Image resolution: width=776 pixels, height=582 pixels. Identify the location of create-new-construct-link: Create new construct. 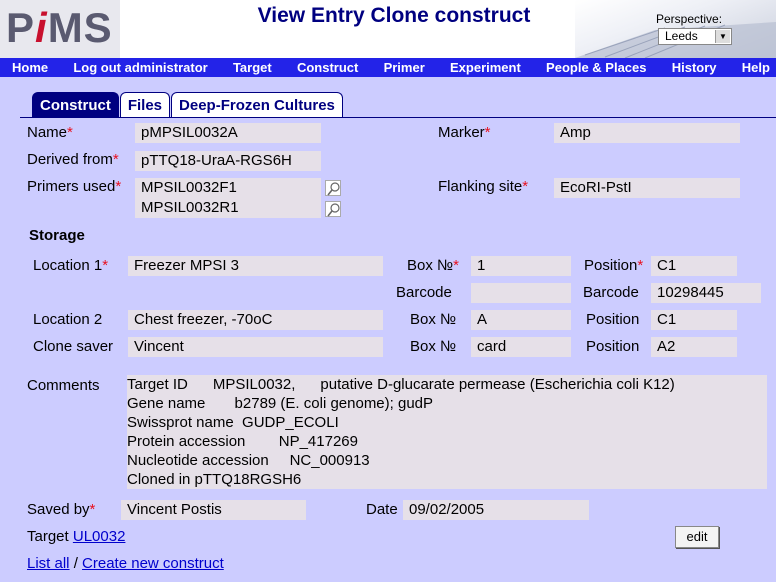
(153, 563).